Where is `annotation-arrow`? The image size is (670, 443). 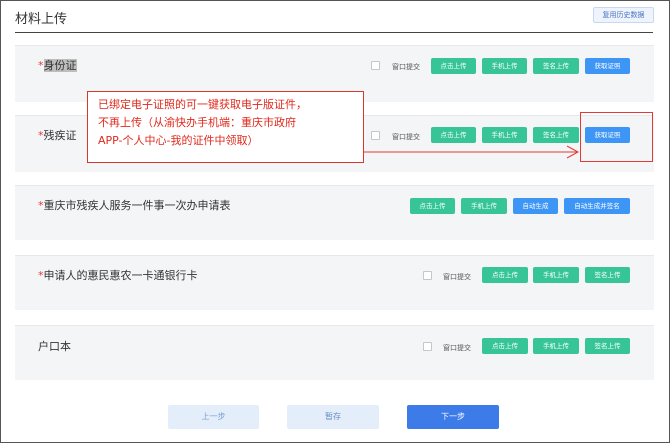 annotation-arrow is located at coordinates (472, 152).